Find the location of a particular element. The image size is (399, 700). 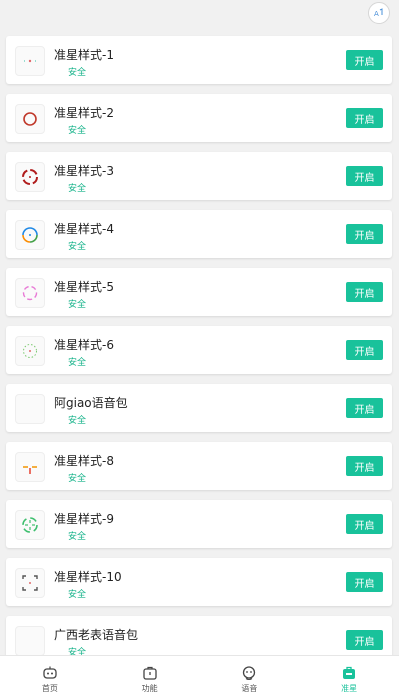

bottom-nav: 首页 功能 语音 准星 is located at coordinates (199, 677).